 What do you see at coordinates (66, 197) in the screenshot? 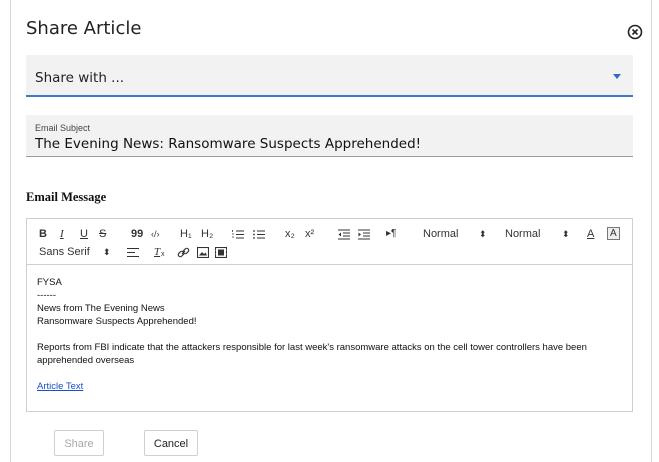
I see `email-message-label: Email Message` at bounding box center [66, 197].